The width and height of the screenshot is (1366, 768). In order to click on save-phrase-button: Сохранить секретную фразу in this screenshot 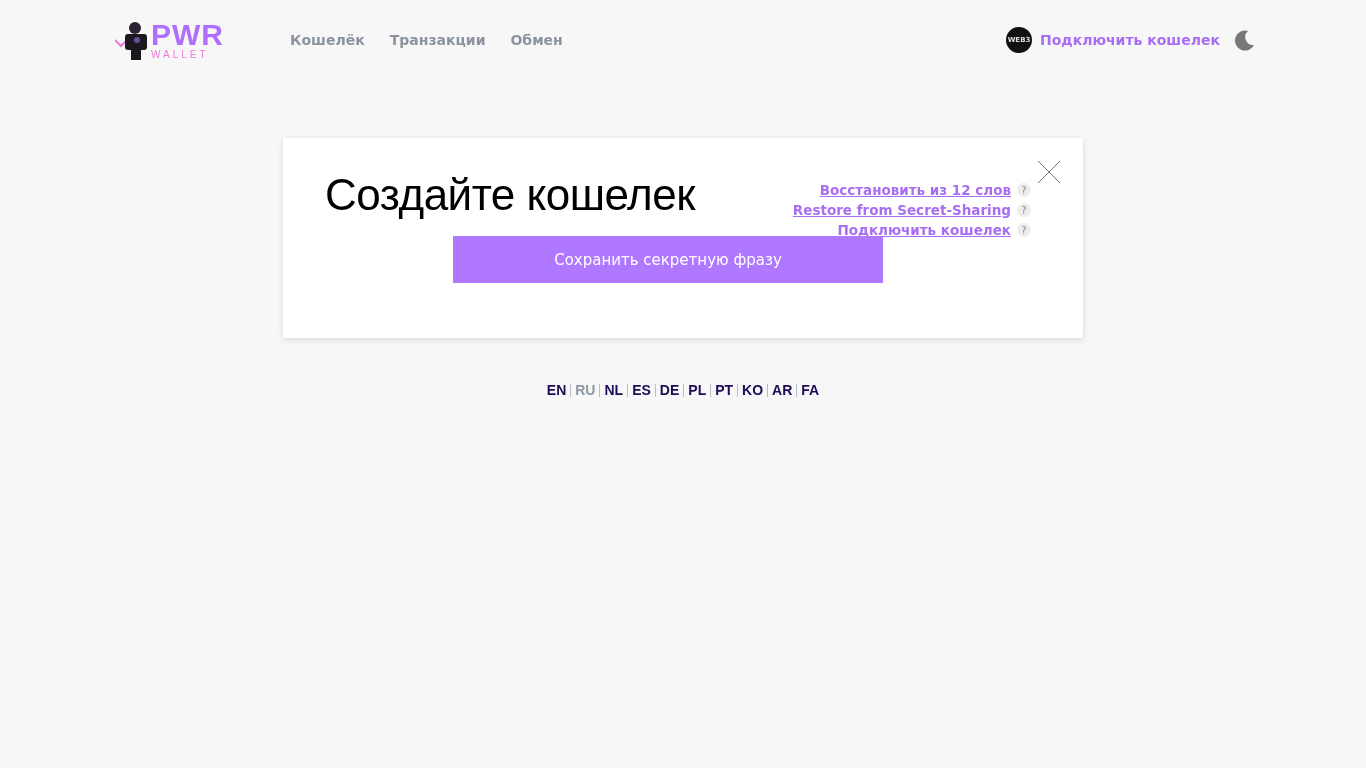, I will do `click(668, 259)`.